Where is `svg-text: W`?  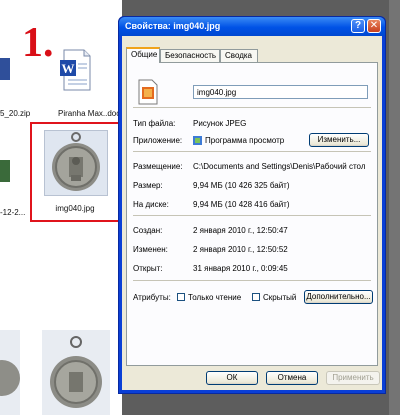 svg-text: W is located at coordinates (68, 68).